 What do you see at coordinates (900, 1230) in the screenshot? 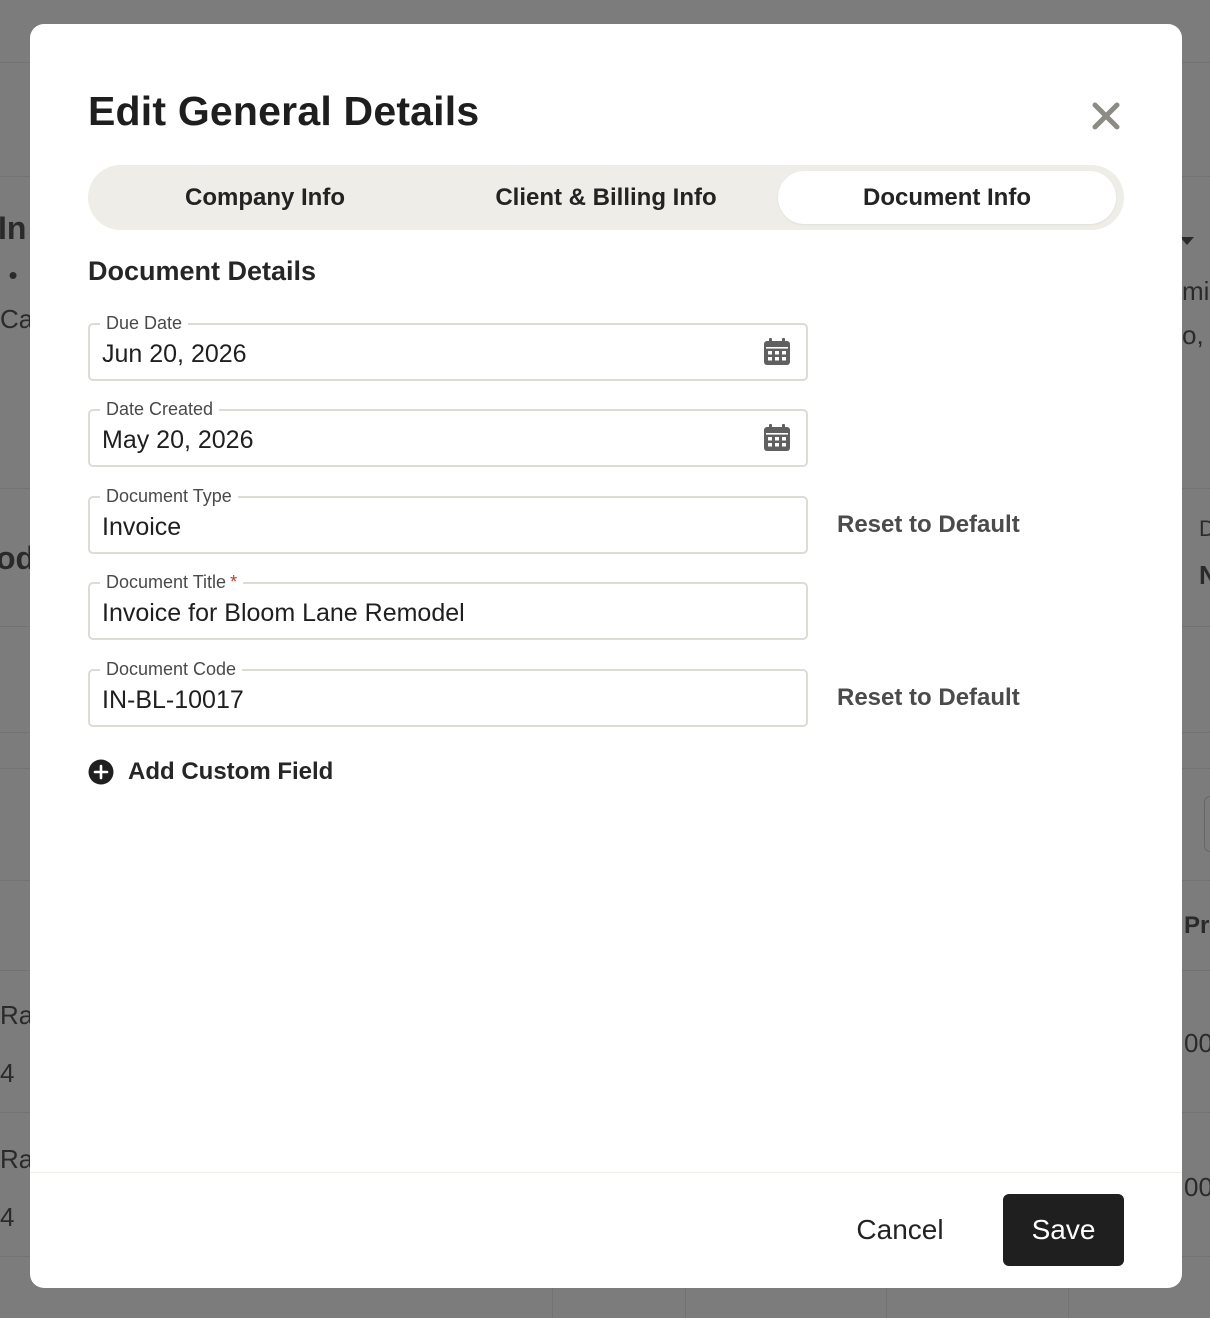
I see `cancel-button: Cancel` at bounding box center [900, 1230].